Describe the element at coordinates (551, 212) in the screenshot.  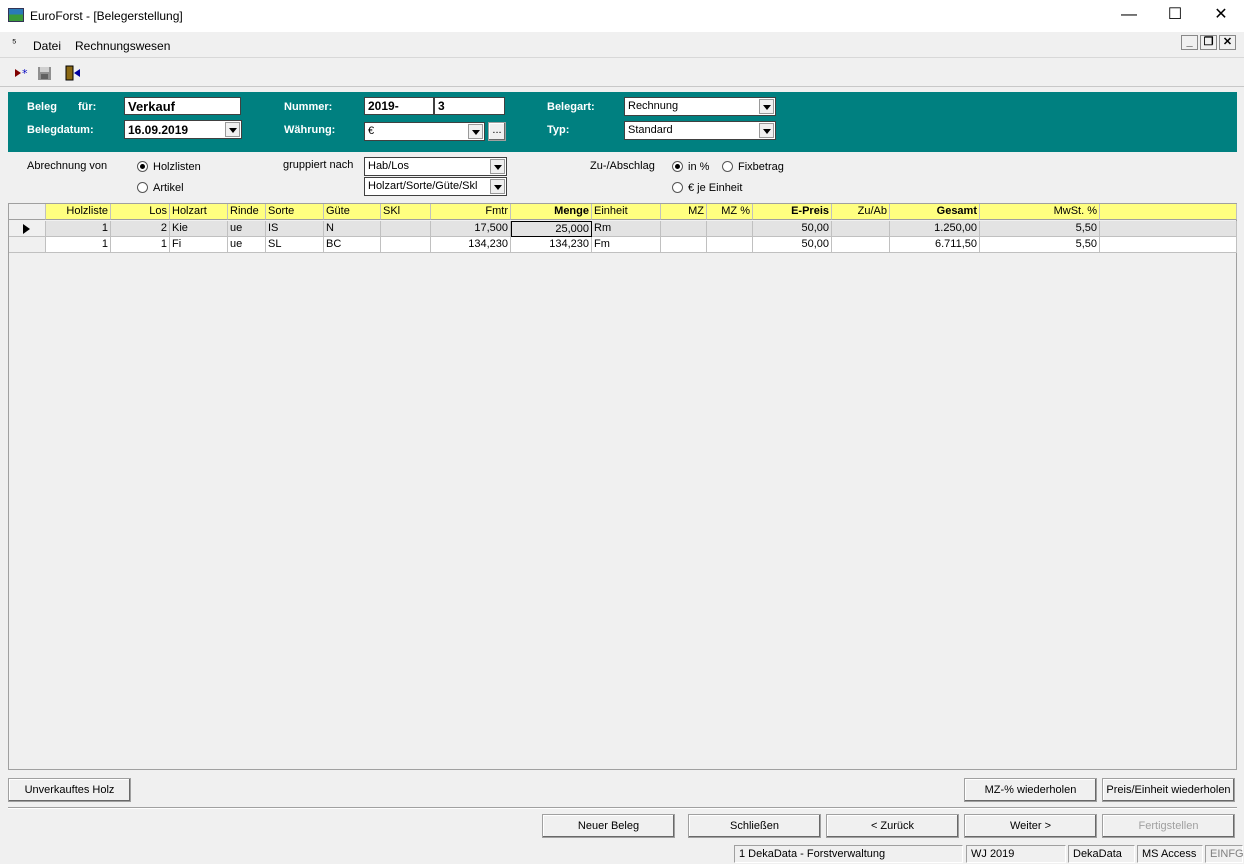
I see `column-header-menge: Menge` at that location.